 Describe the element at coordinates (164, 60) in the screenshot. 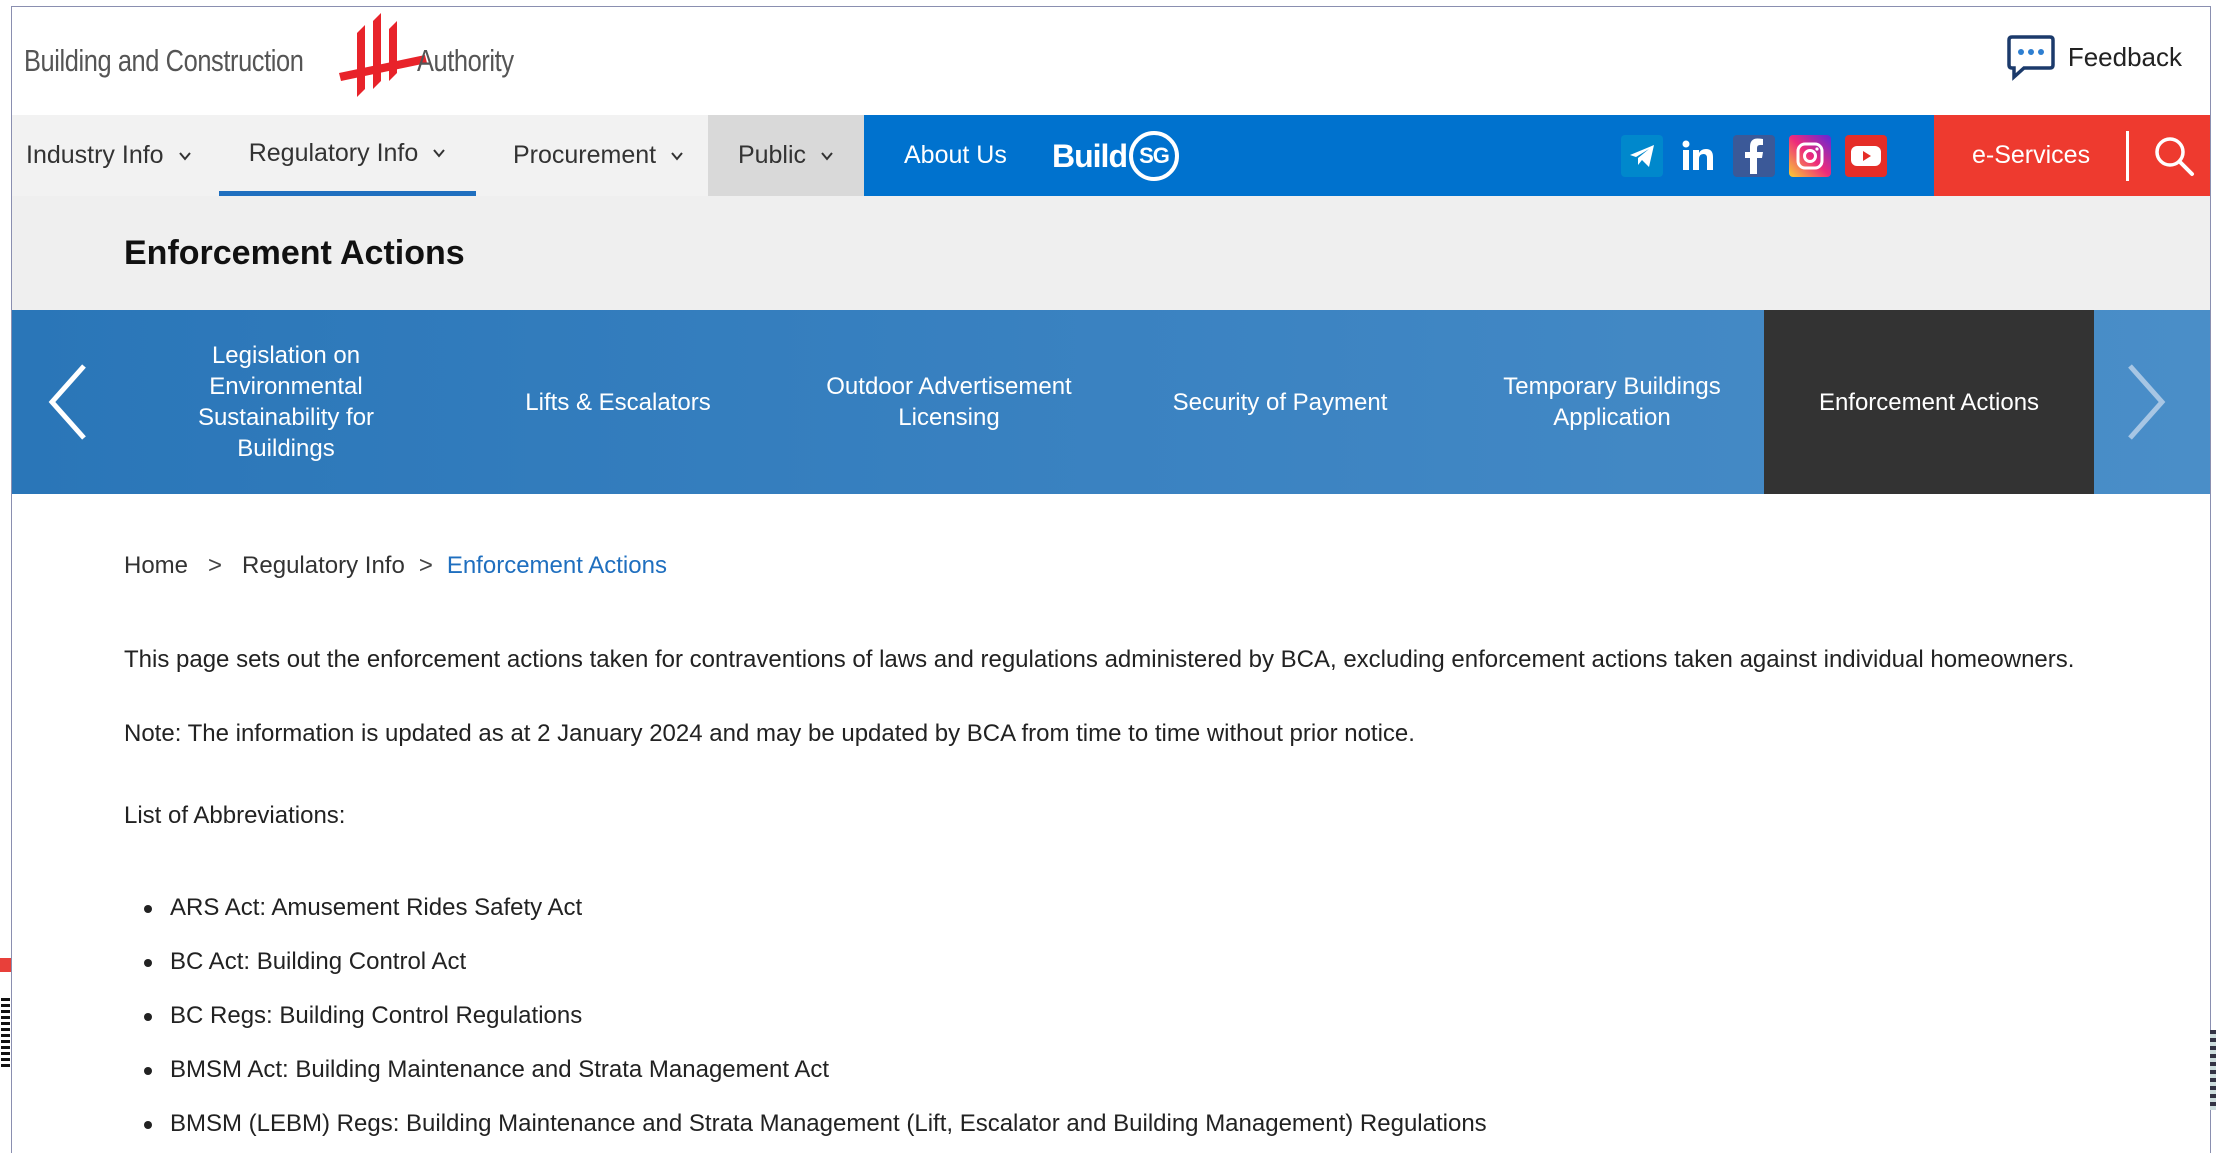

I see `logo-text-left: Building and Construction` at that location.